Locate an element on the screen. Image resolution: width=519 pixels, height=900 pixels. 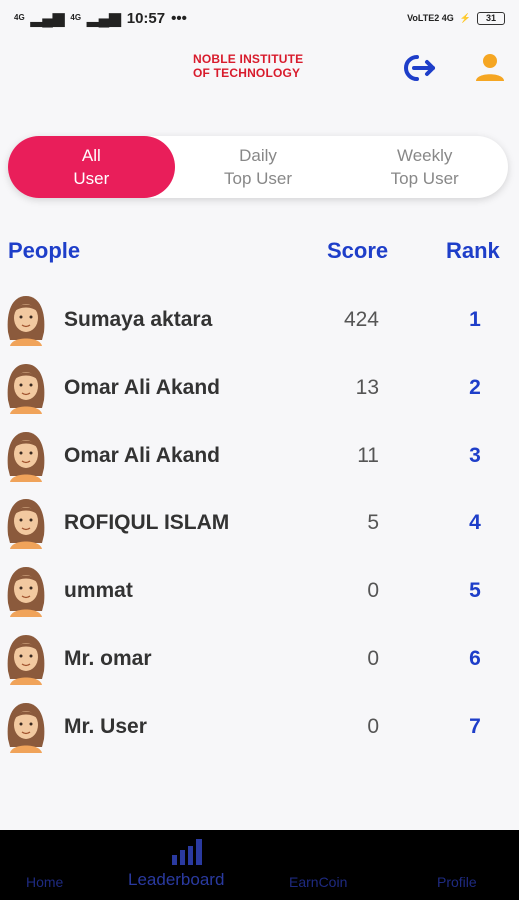
list-item: ROFIQUL ISLAM 5 4 is located at coordinates (259, 523).